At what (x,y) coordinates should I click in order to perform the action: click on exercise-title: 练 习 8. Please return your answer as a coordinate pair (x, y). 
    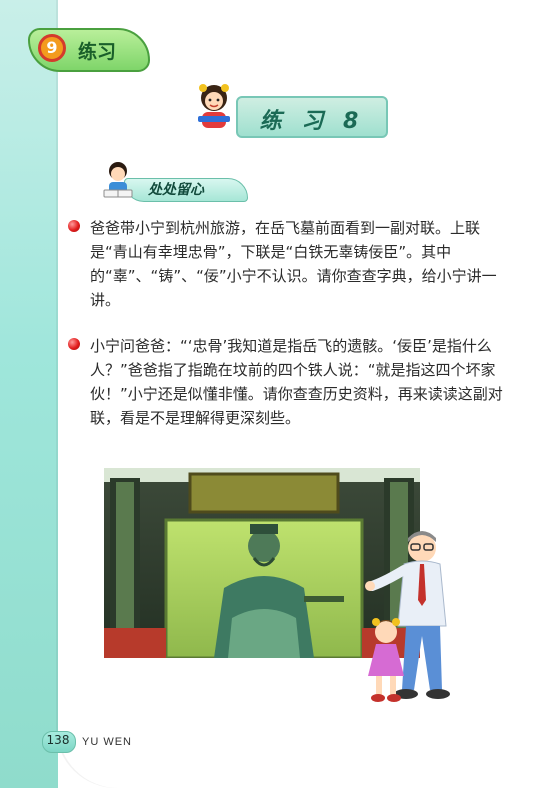
    Looking at the image, I should click on (292, 110).